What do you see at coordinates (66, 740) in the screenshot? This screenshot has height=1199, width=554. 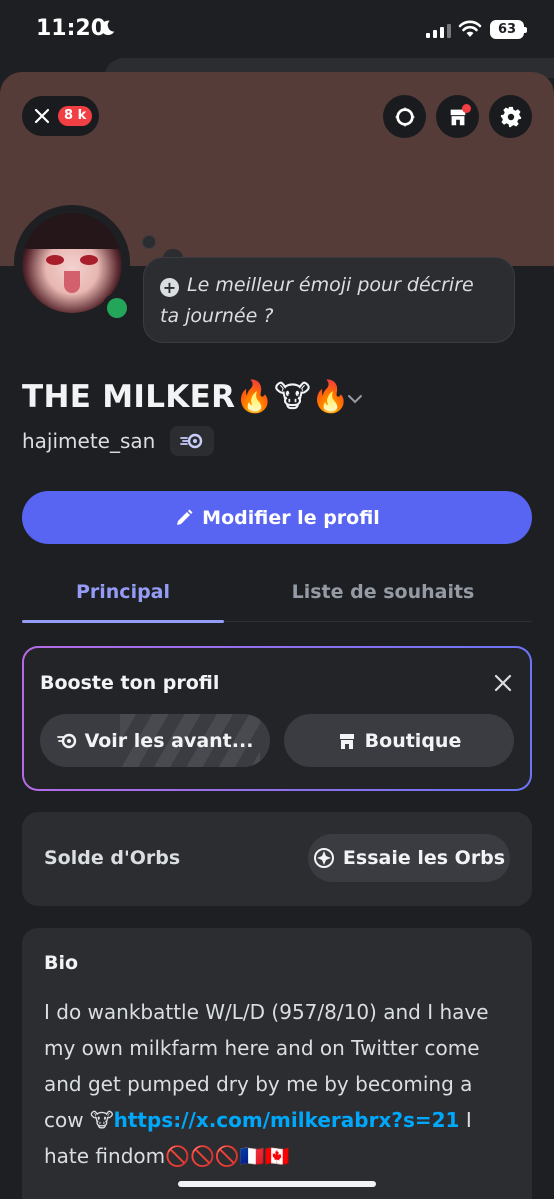 I see `nitro-eye-icon` at bounding box center [66, 740].